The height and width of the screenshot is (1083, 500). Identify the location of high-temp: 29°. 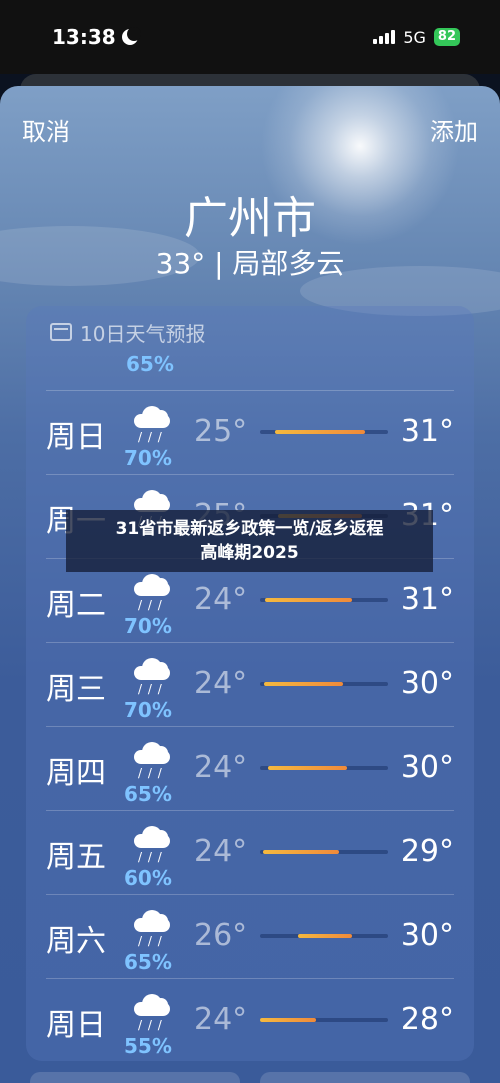
(427, 851).